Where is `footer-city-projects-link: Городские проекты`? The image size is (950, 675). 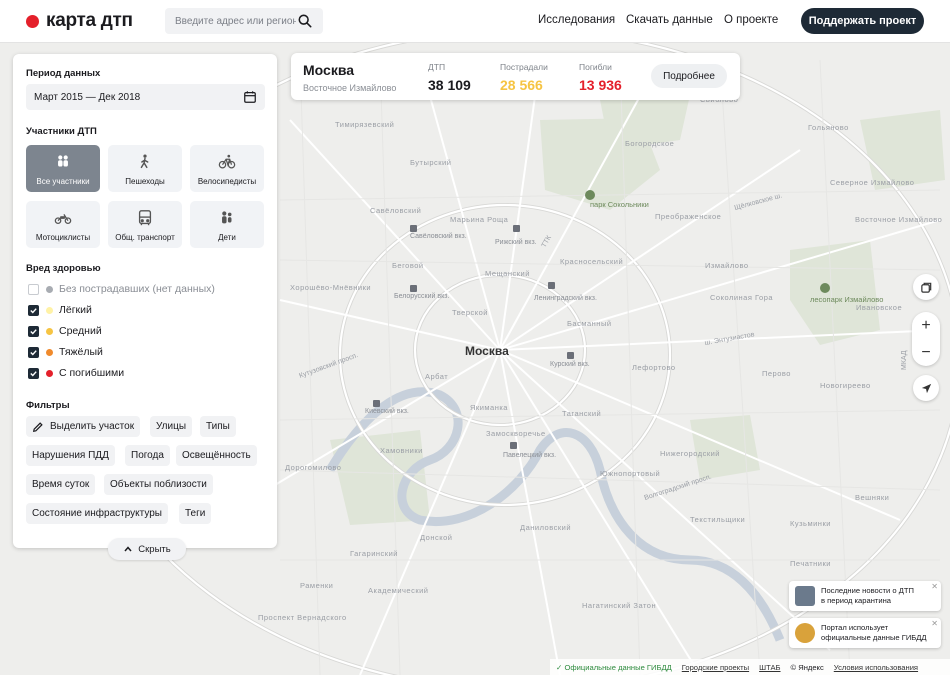 footer-city-projects-link: Городские проекты is located at coordinates (715, 667).